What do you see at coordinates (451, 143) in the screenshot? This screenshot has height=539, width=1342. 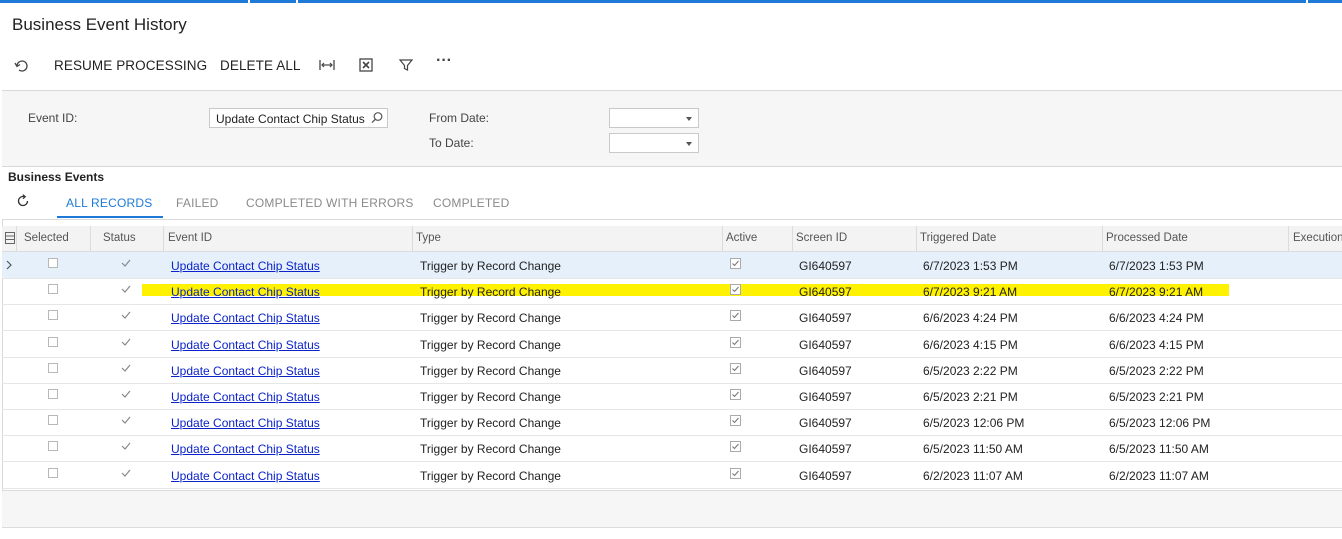 I see `to-date-label: To Date:` at bounding box center [451, 143].